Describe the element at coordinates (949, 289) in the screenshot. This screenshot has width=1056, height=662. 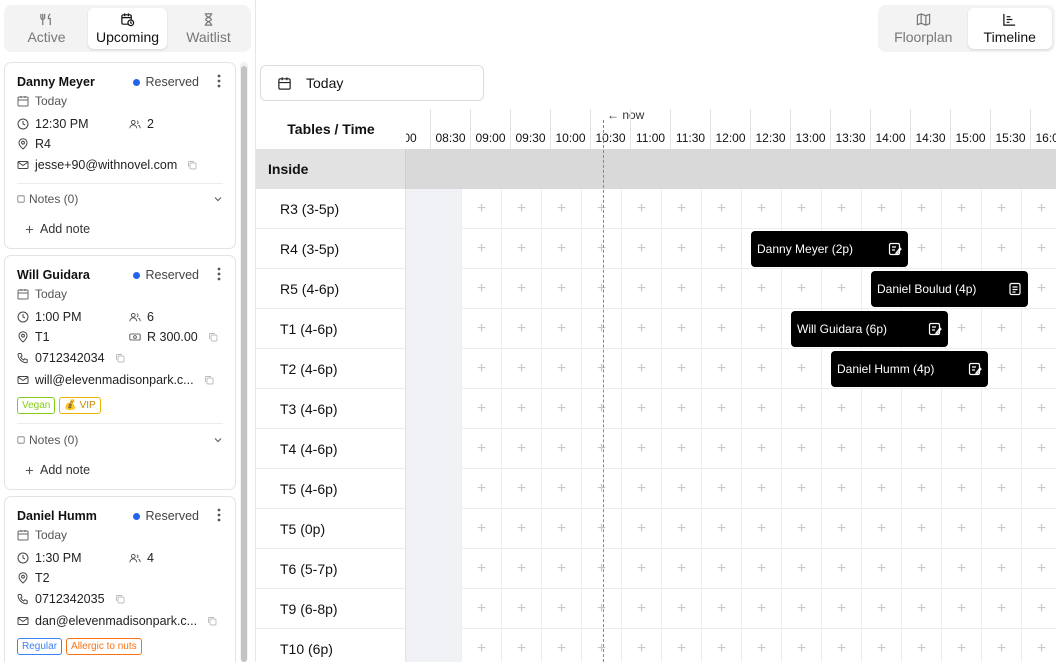
I see `booking-block: Daniel Boulud (4p)` at that location.